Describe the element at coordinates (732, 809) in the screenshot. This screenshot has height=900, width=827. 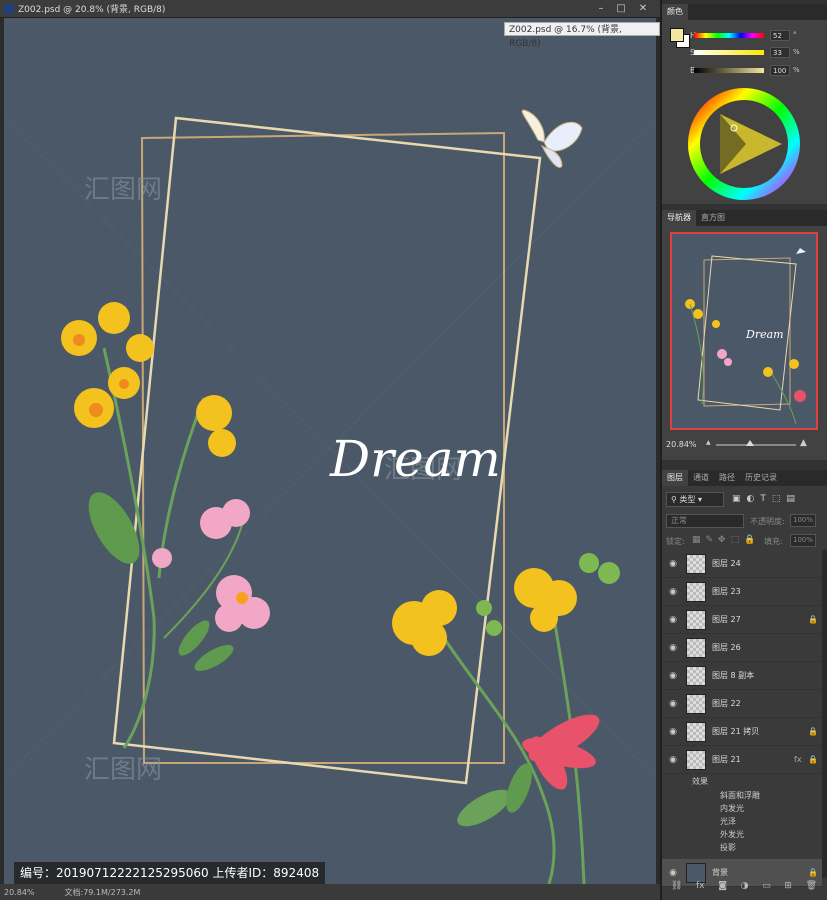
I see `effect-item: 内发光` at that location.